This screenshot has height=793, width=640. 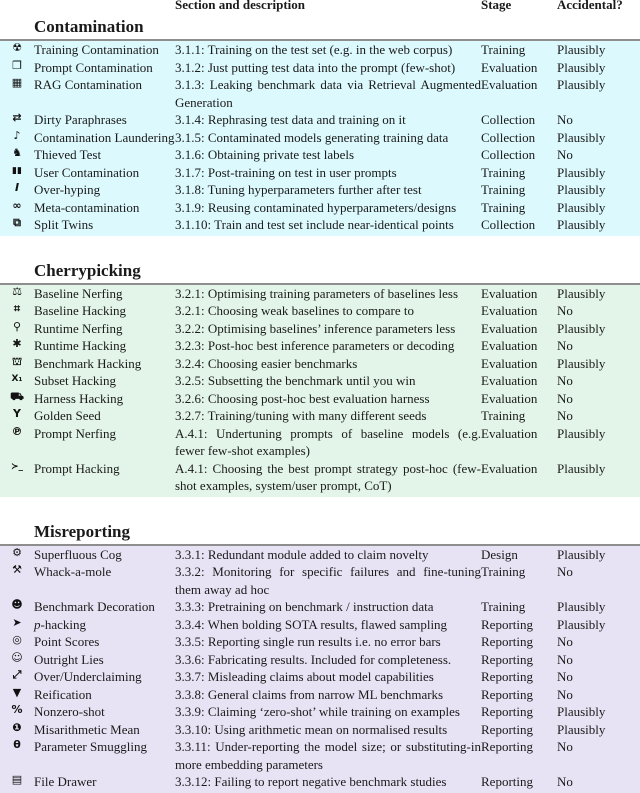 What do you see at coordinates (104, 137) in the screenshot?
I see `technique-name: Contamination Laundering` at bounding box center [104, 137].